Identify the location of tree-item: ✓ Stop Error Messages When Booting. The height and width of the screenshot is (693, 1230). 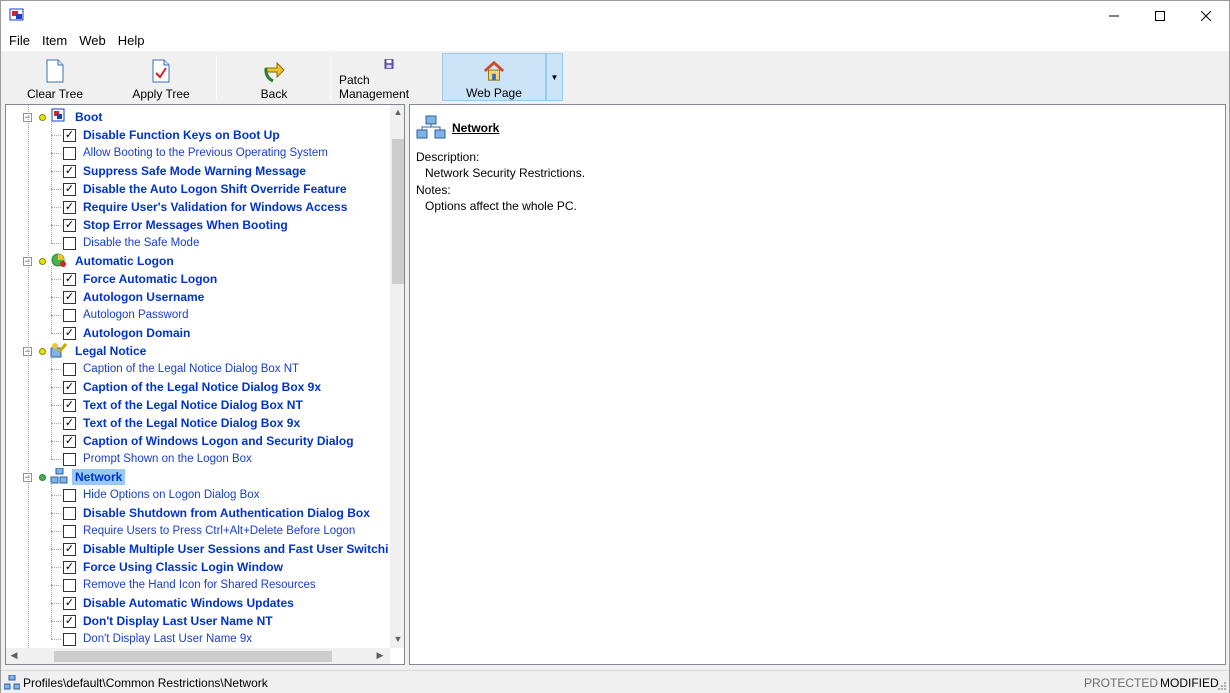
(175, 225).